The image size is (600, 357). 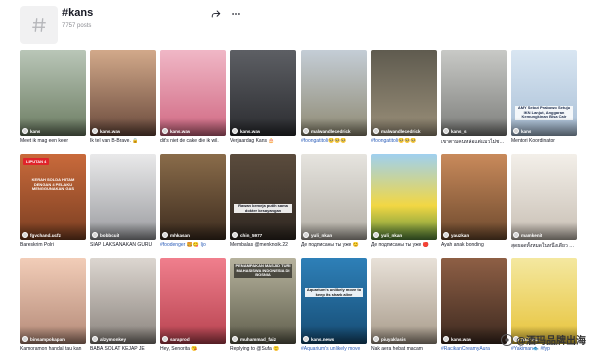 What do you see at coordinates (459, 131) in the screenshot?
I see `author-name: kans_s` at bounding box center [459, 131].